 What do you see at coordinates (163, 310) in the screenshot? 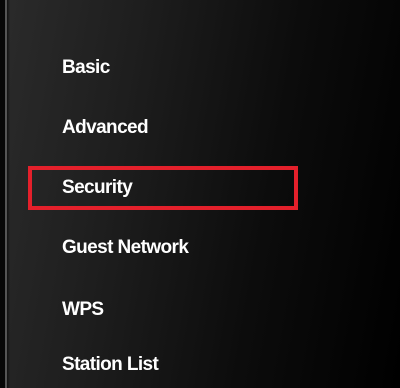
I see `sidebar-item-wps: WPS` at bounding box center [163, 310].